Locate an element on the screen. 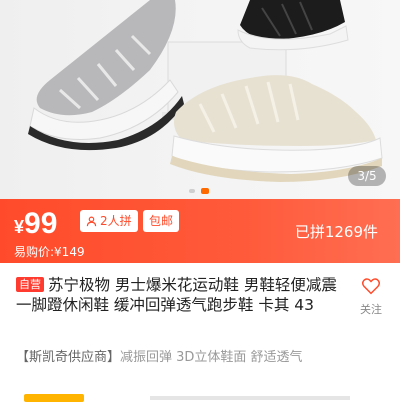  price-currency: ¥ is located at coordinates (19, 227).